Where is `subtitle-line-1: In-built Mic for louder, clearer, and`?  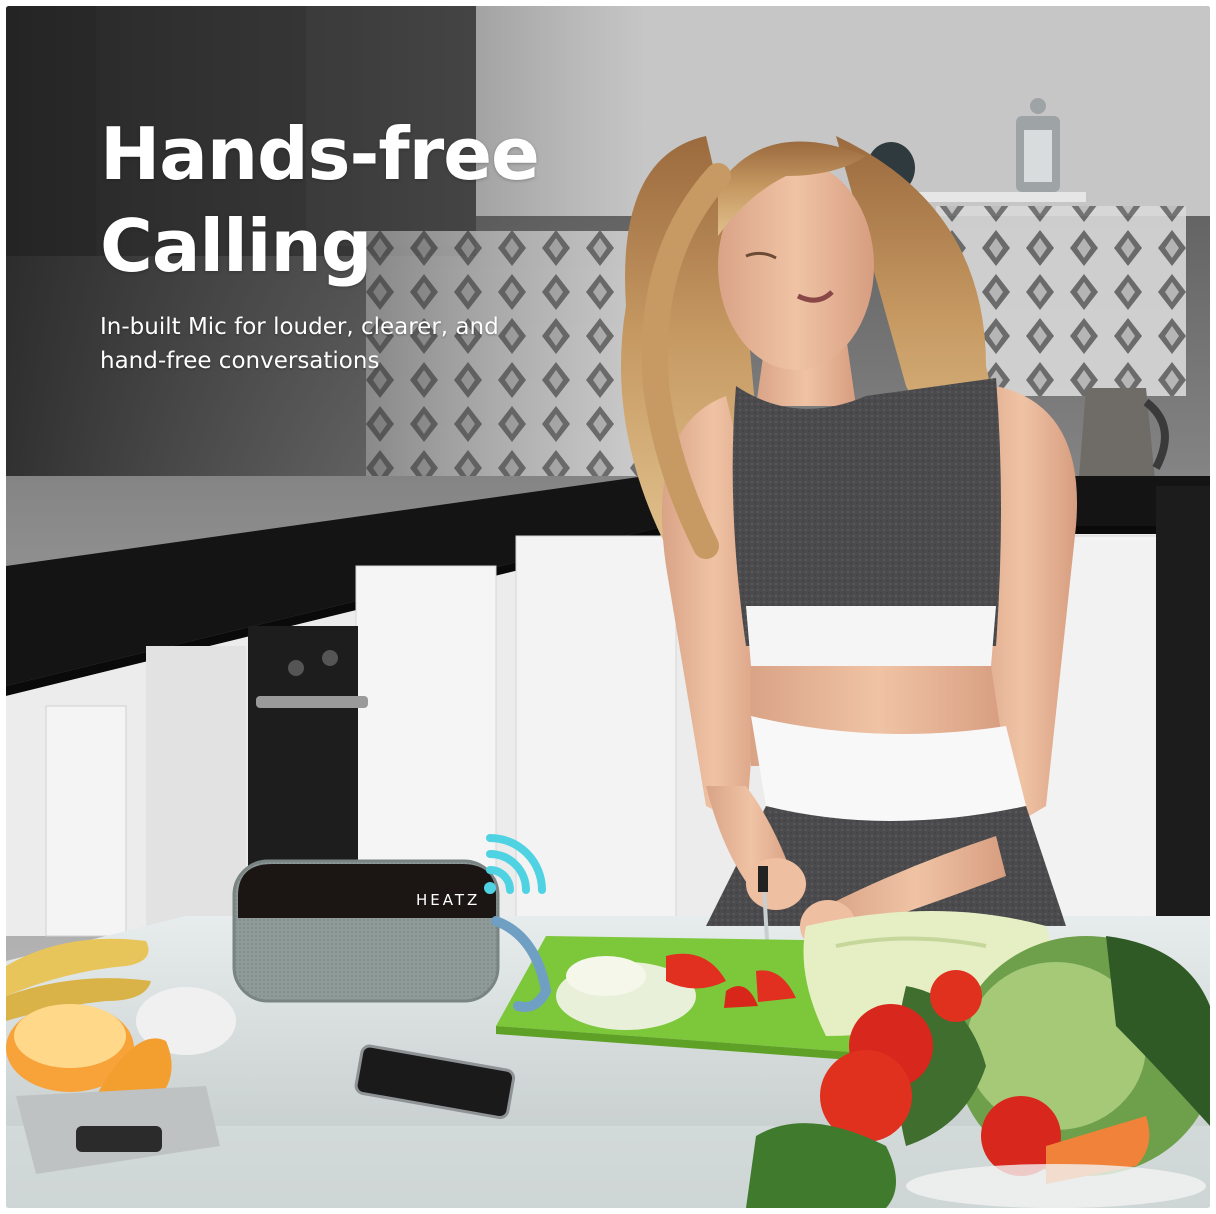 subtitle-line-1: In-built Mic for louder, clearer, and is located at coordinates (299, 327).